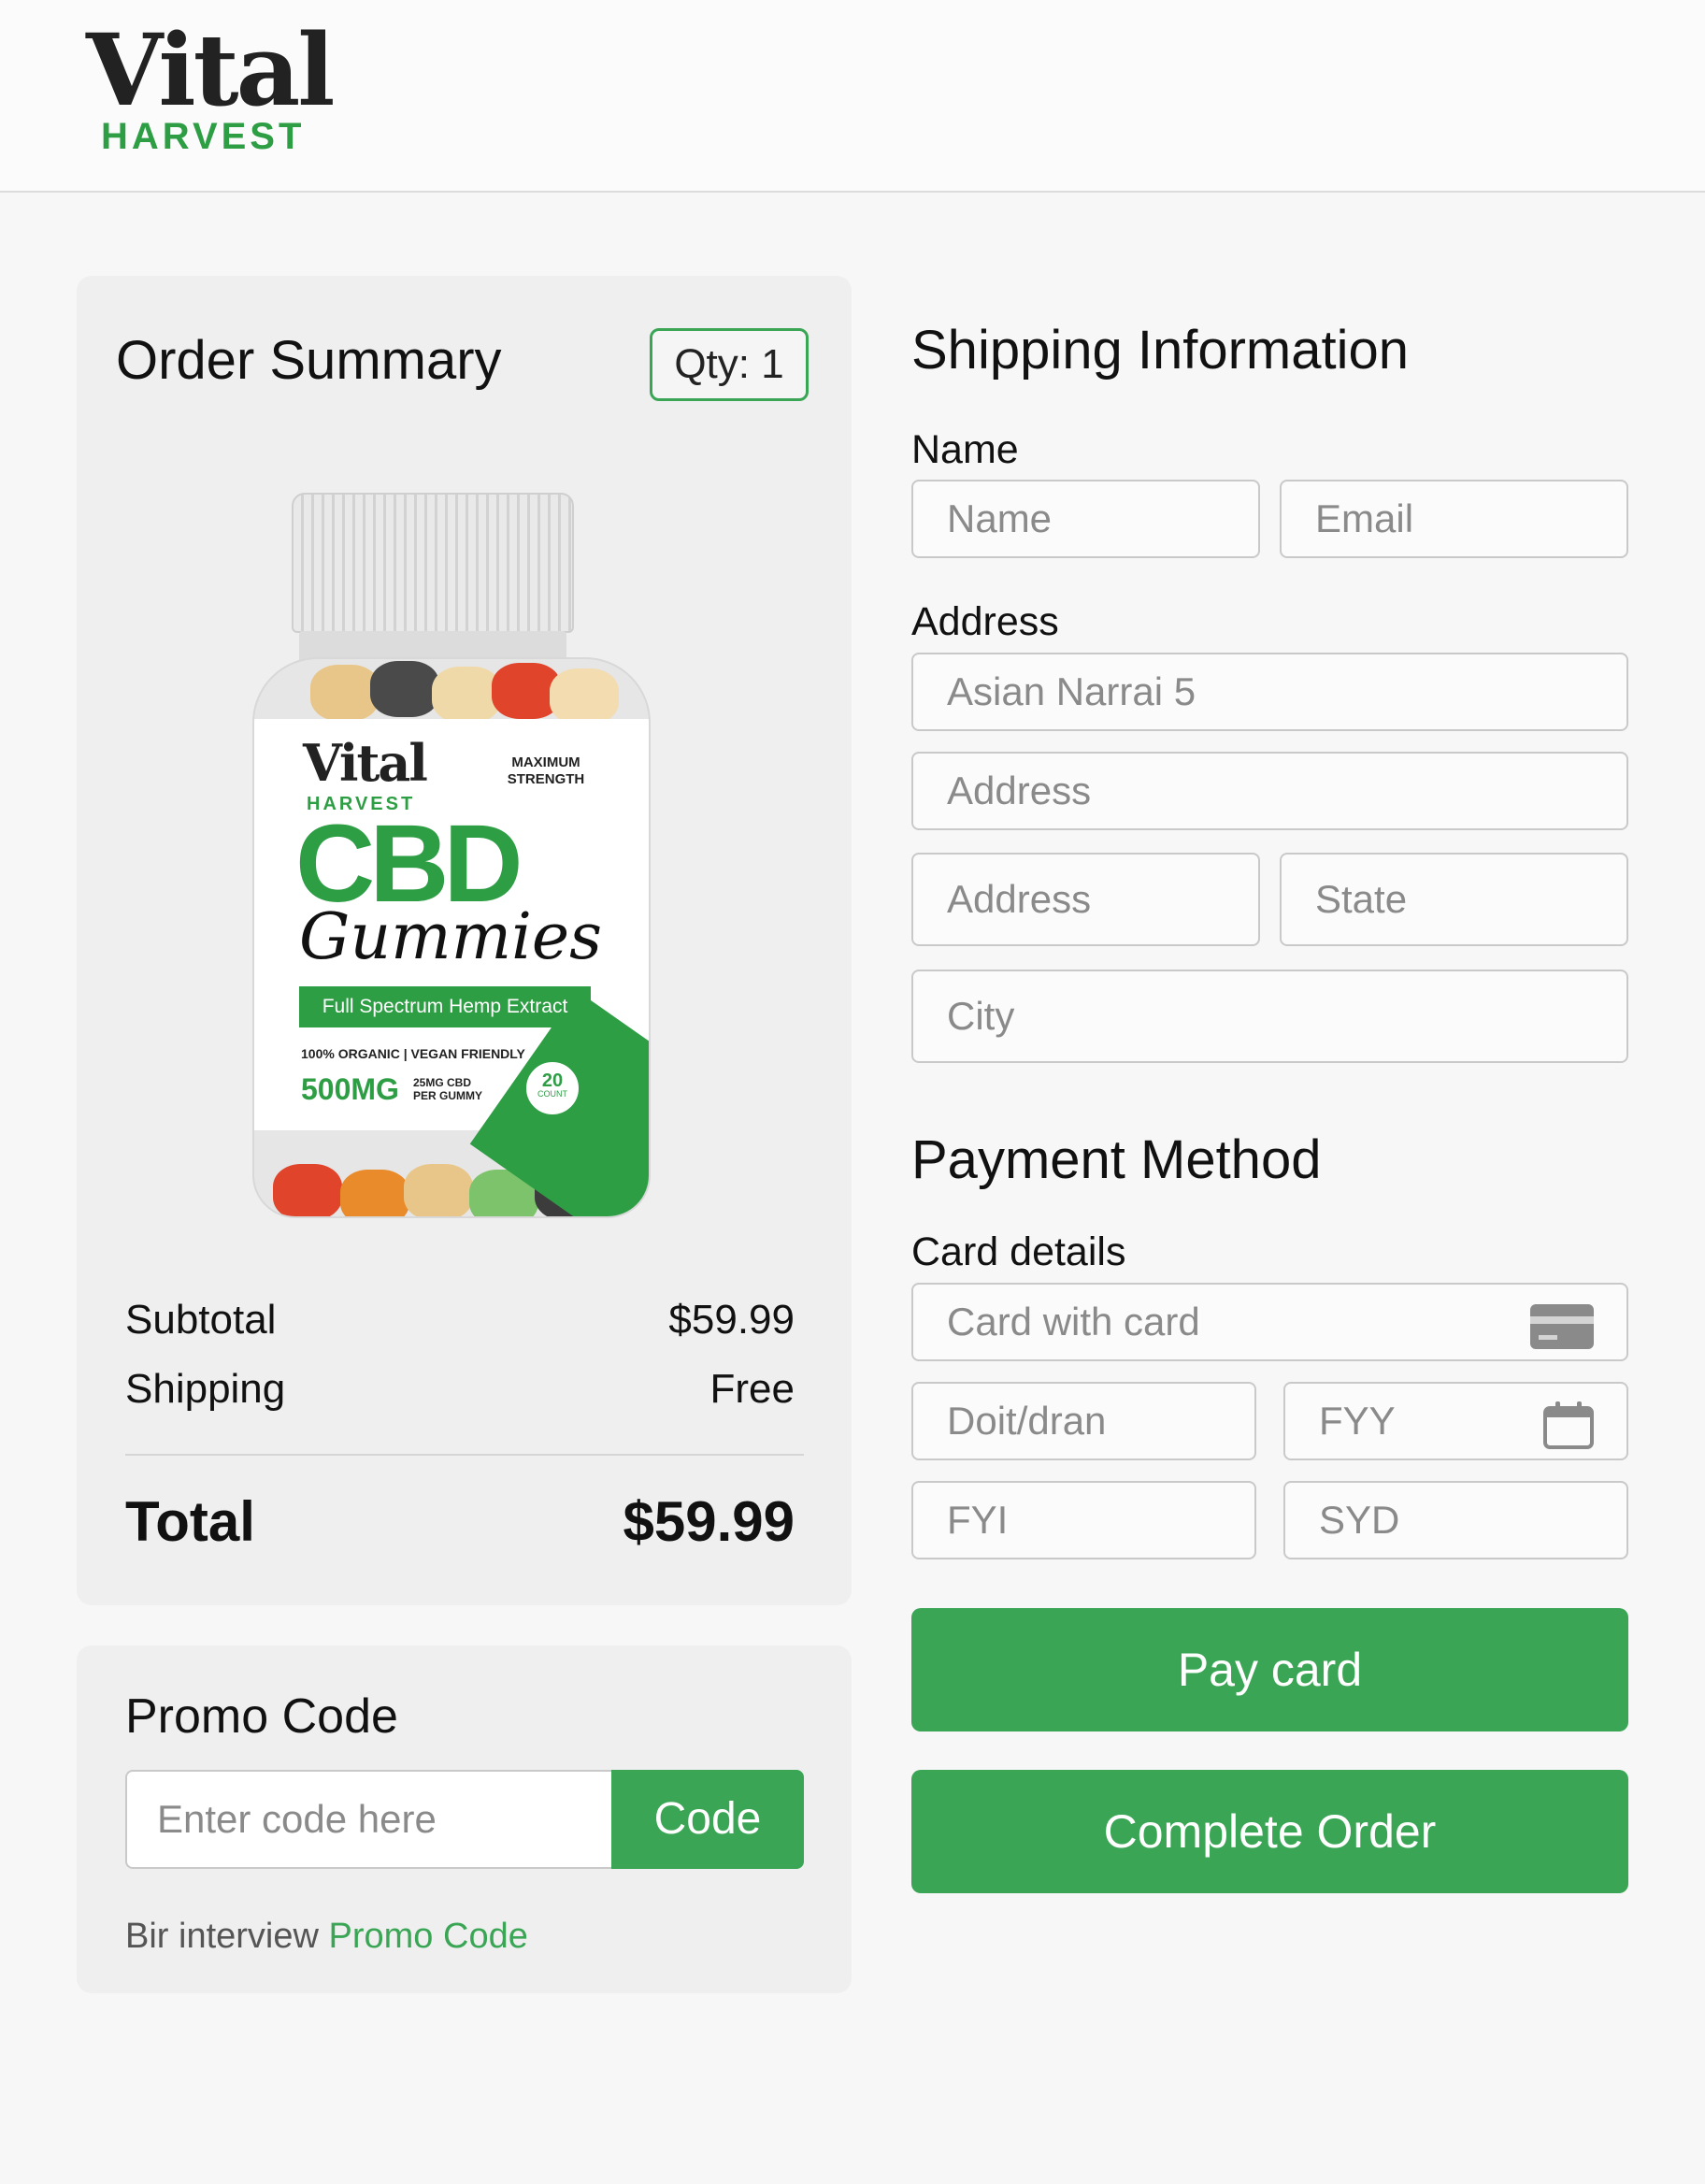  Describe the element at coordinates (465, 1455) in the screenshot. I see `summary-divider` at that location.